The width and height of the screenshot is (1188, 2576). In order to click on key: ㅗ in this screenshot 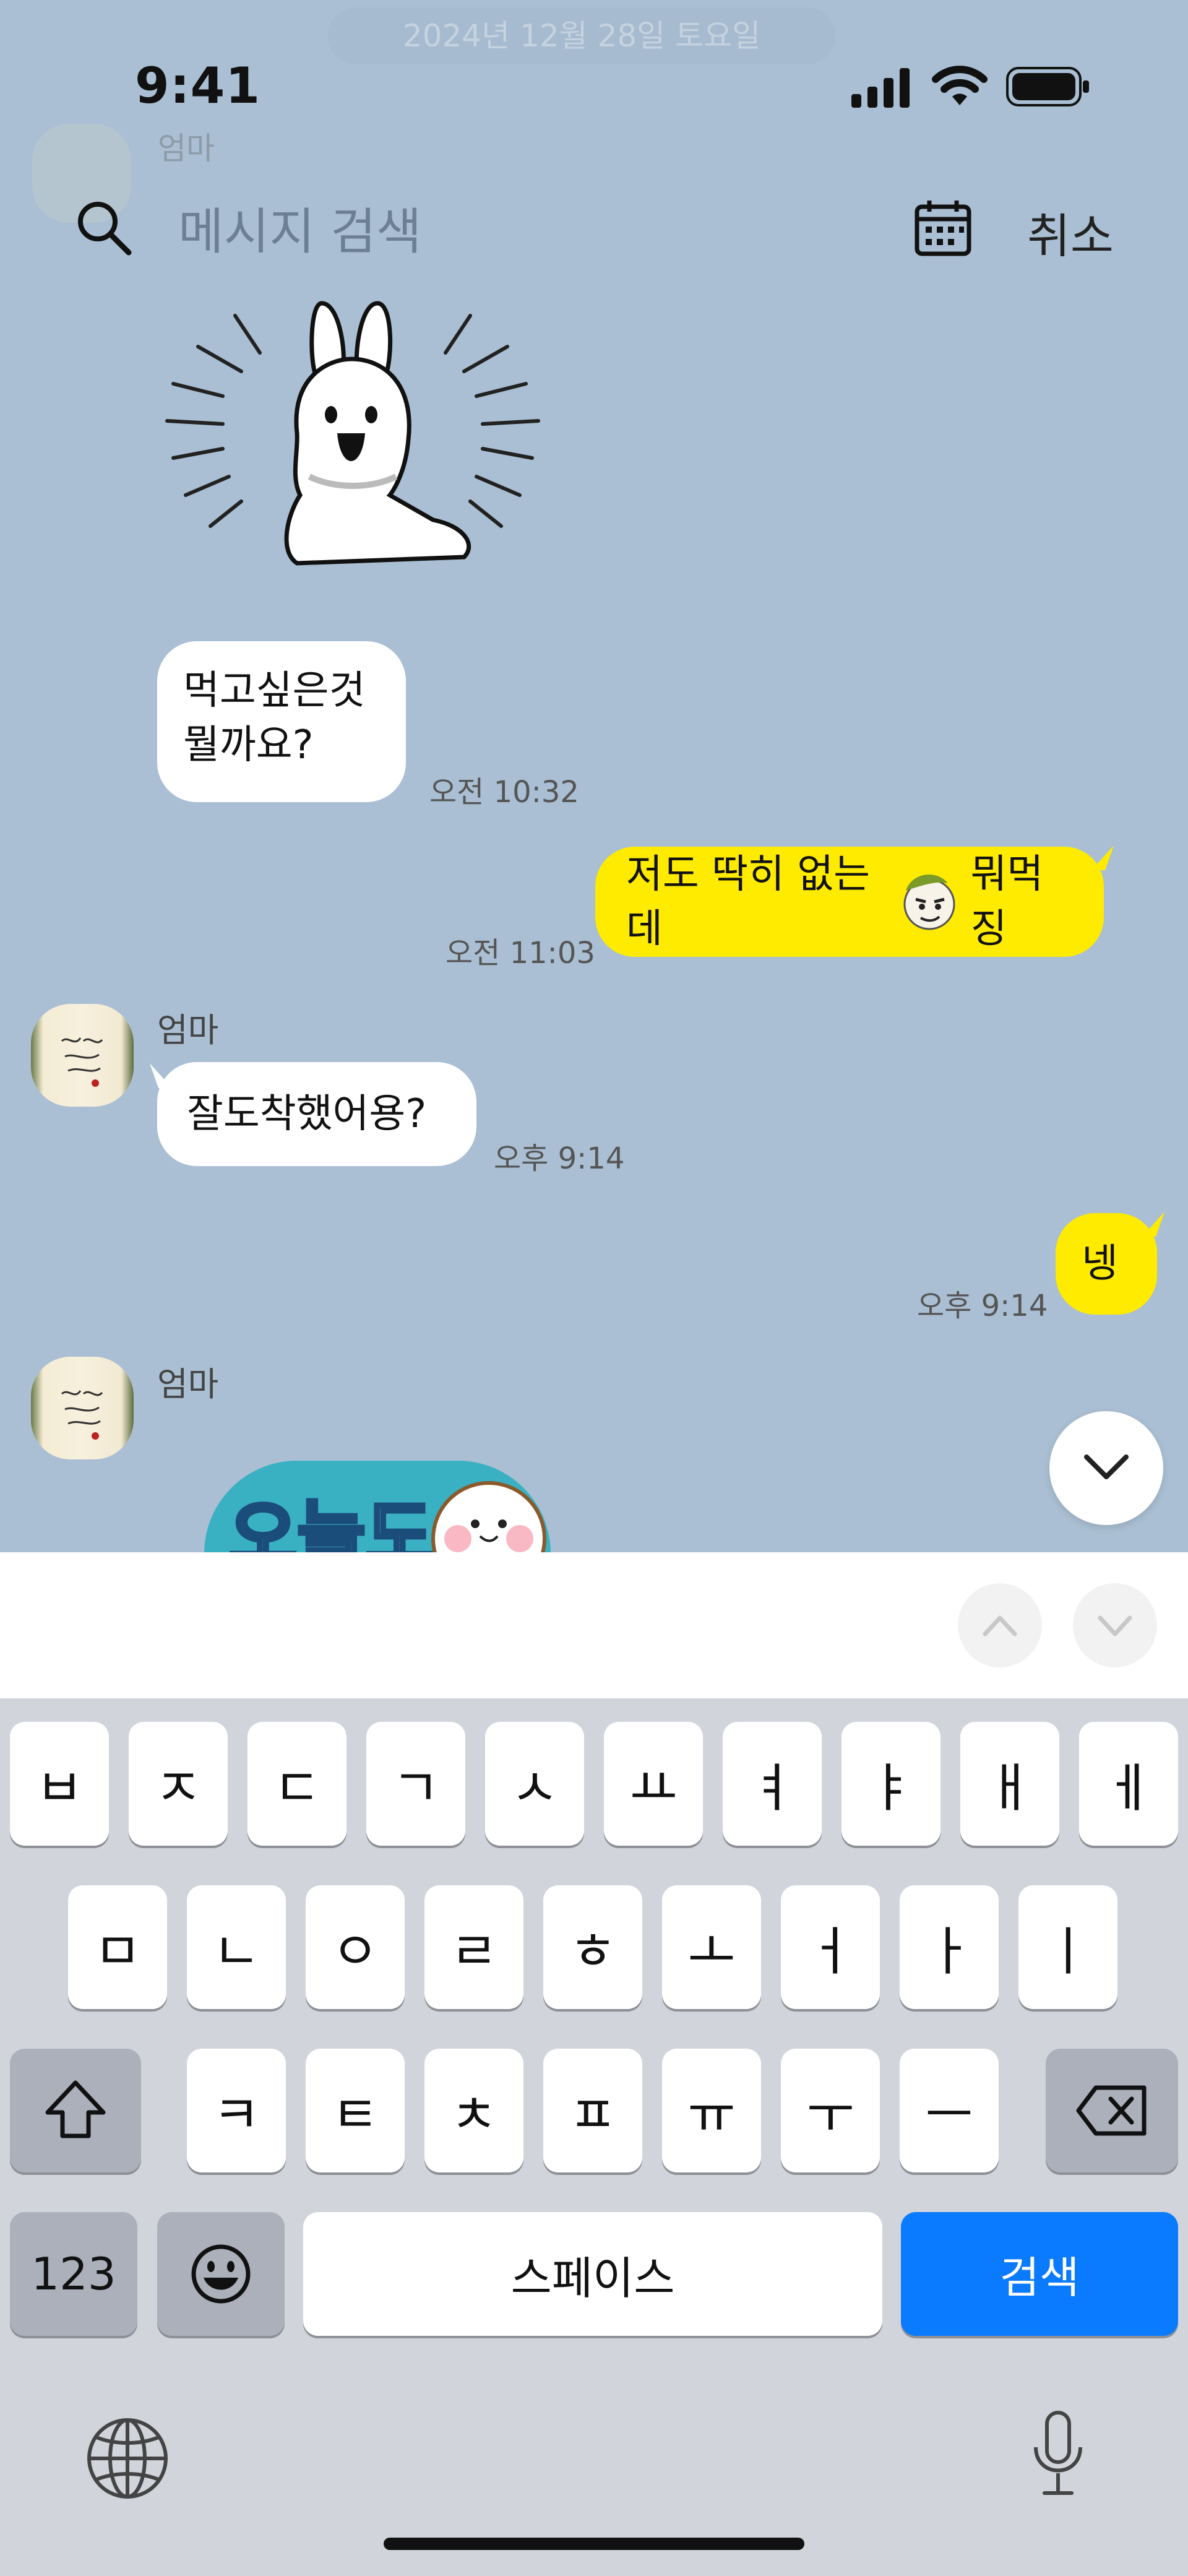, I will do `click(711, 1947)`.